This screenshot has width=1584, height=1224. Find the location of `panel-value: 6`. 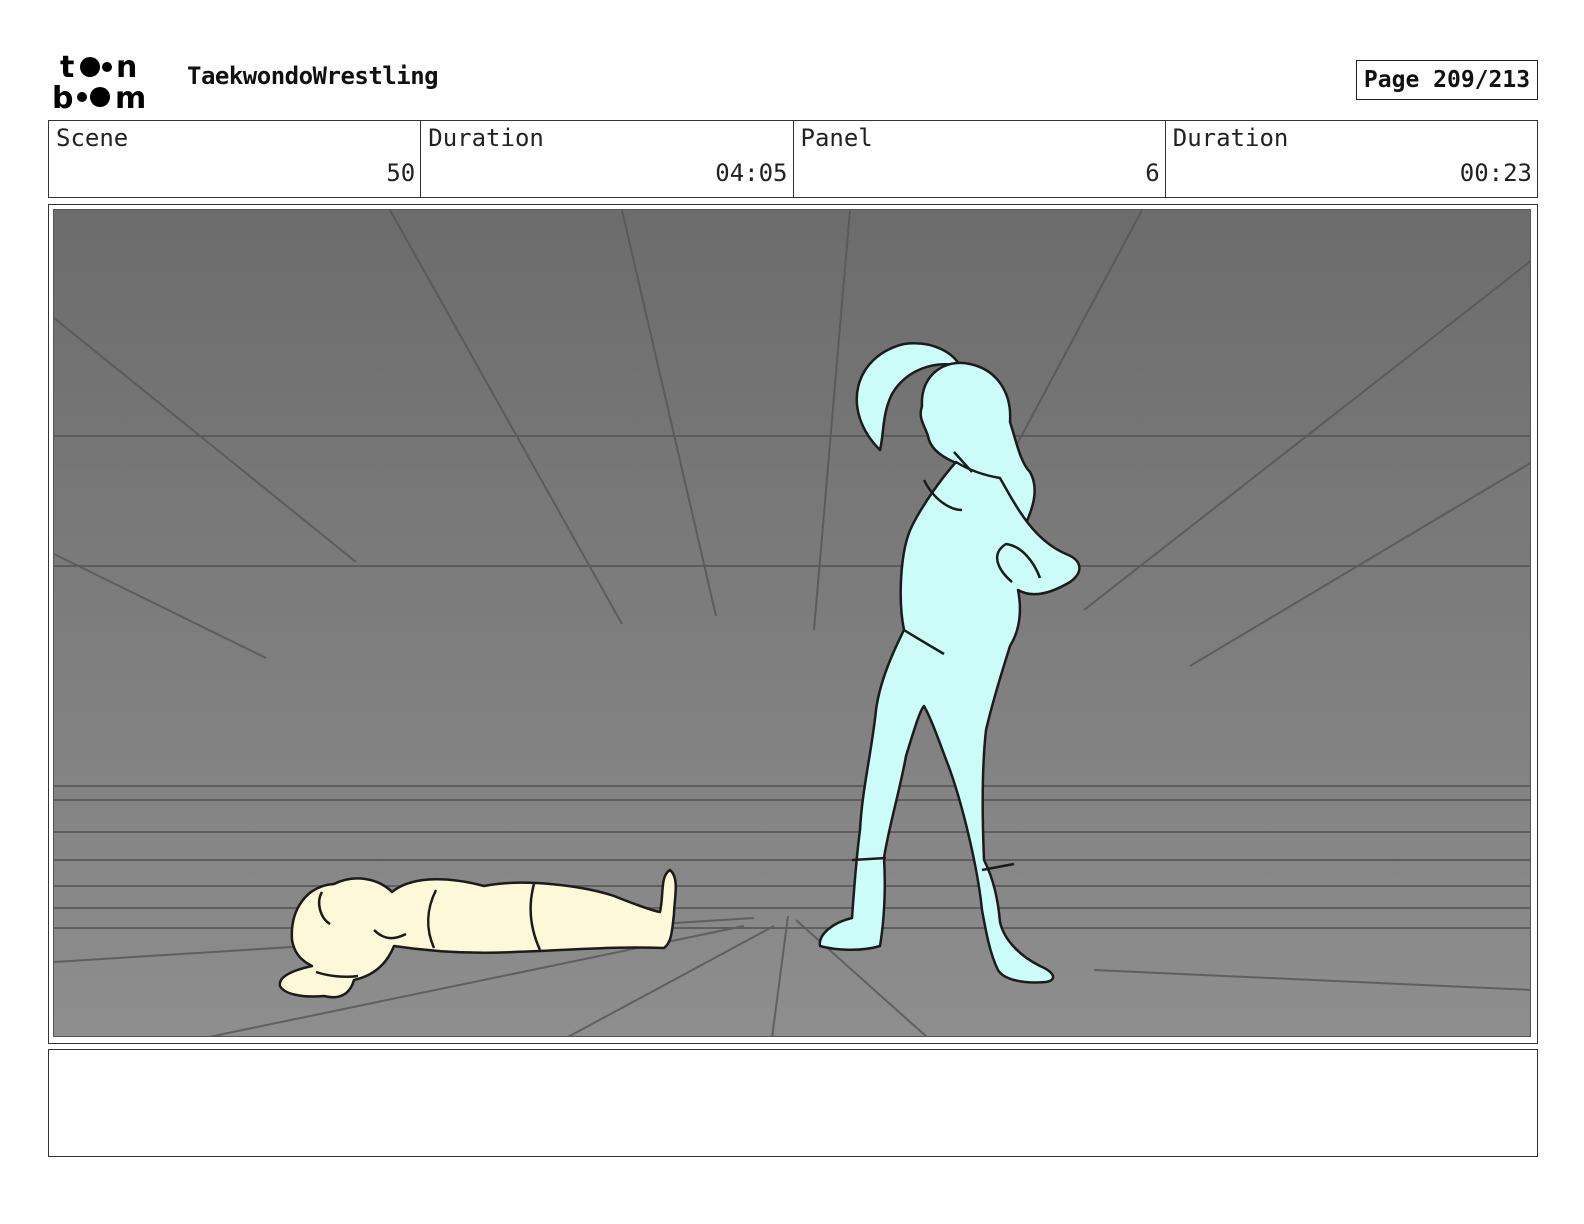

panel-value: 6 is located at coordinates (1152, 173).